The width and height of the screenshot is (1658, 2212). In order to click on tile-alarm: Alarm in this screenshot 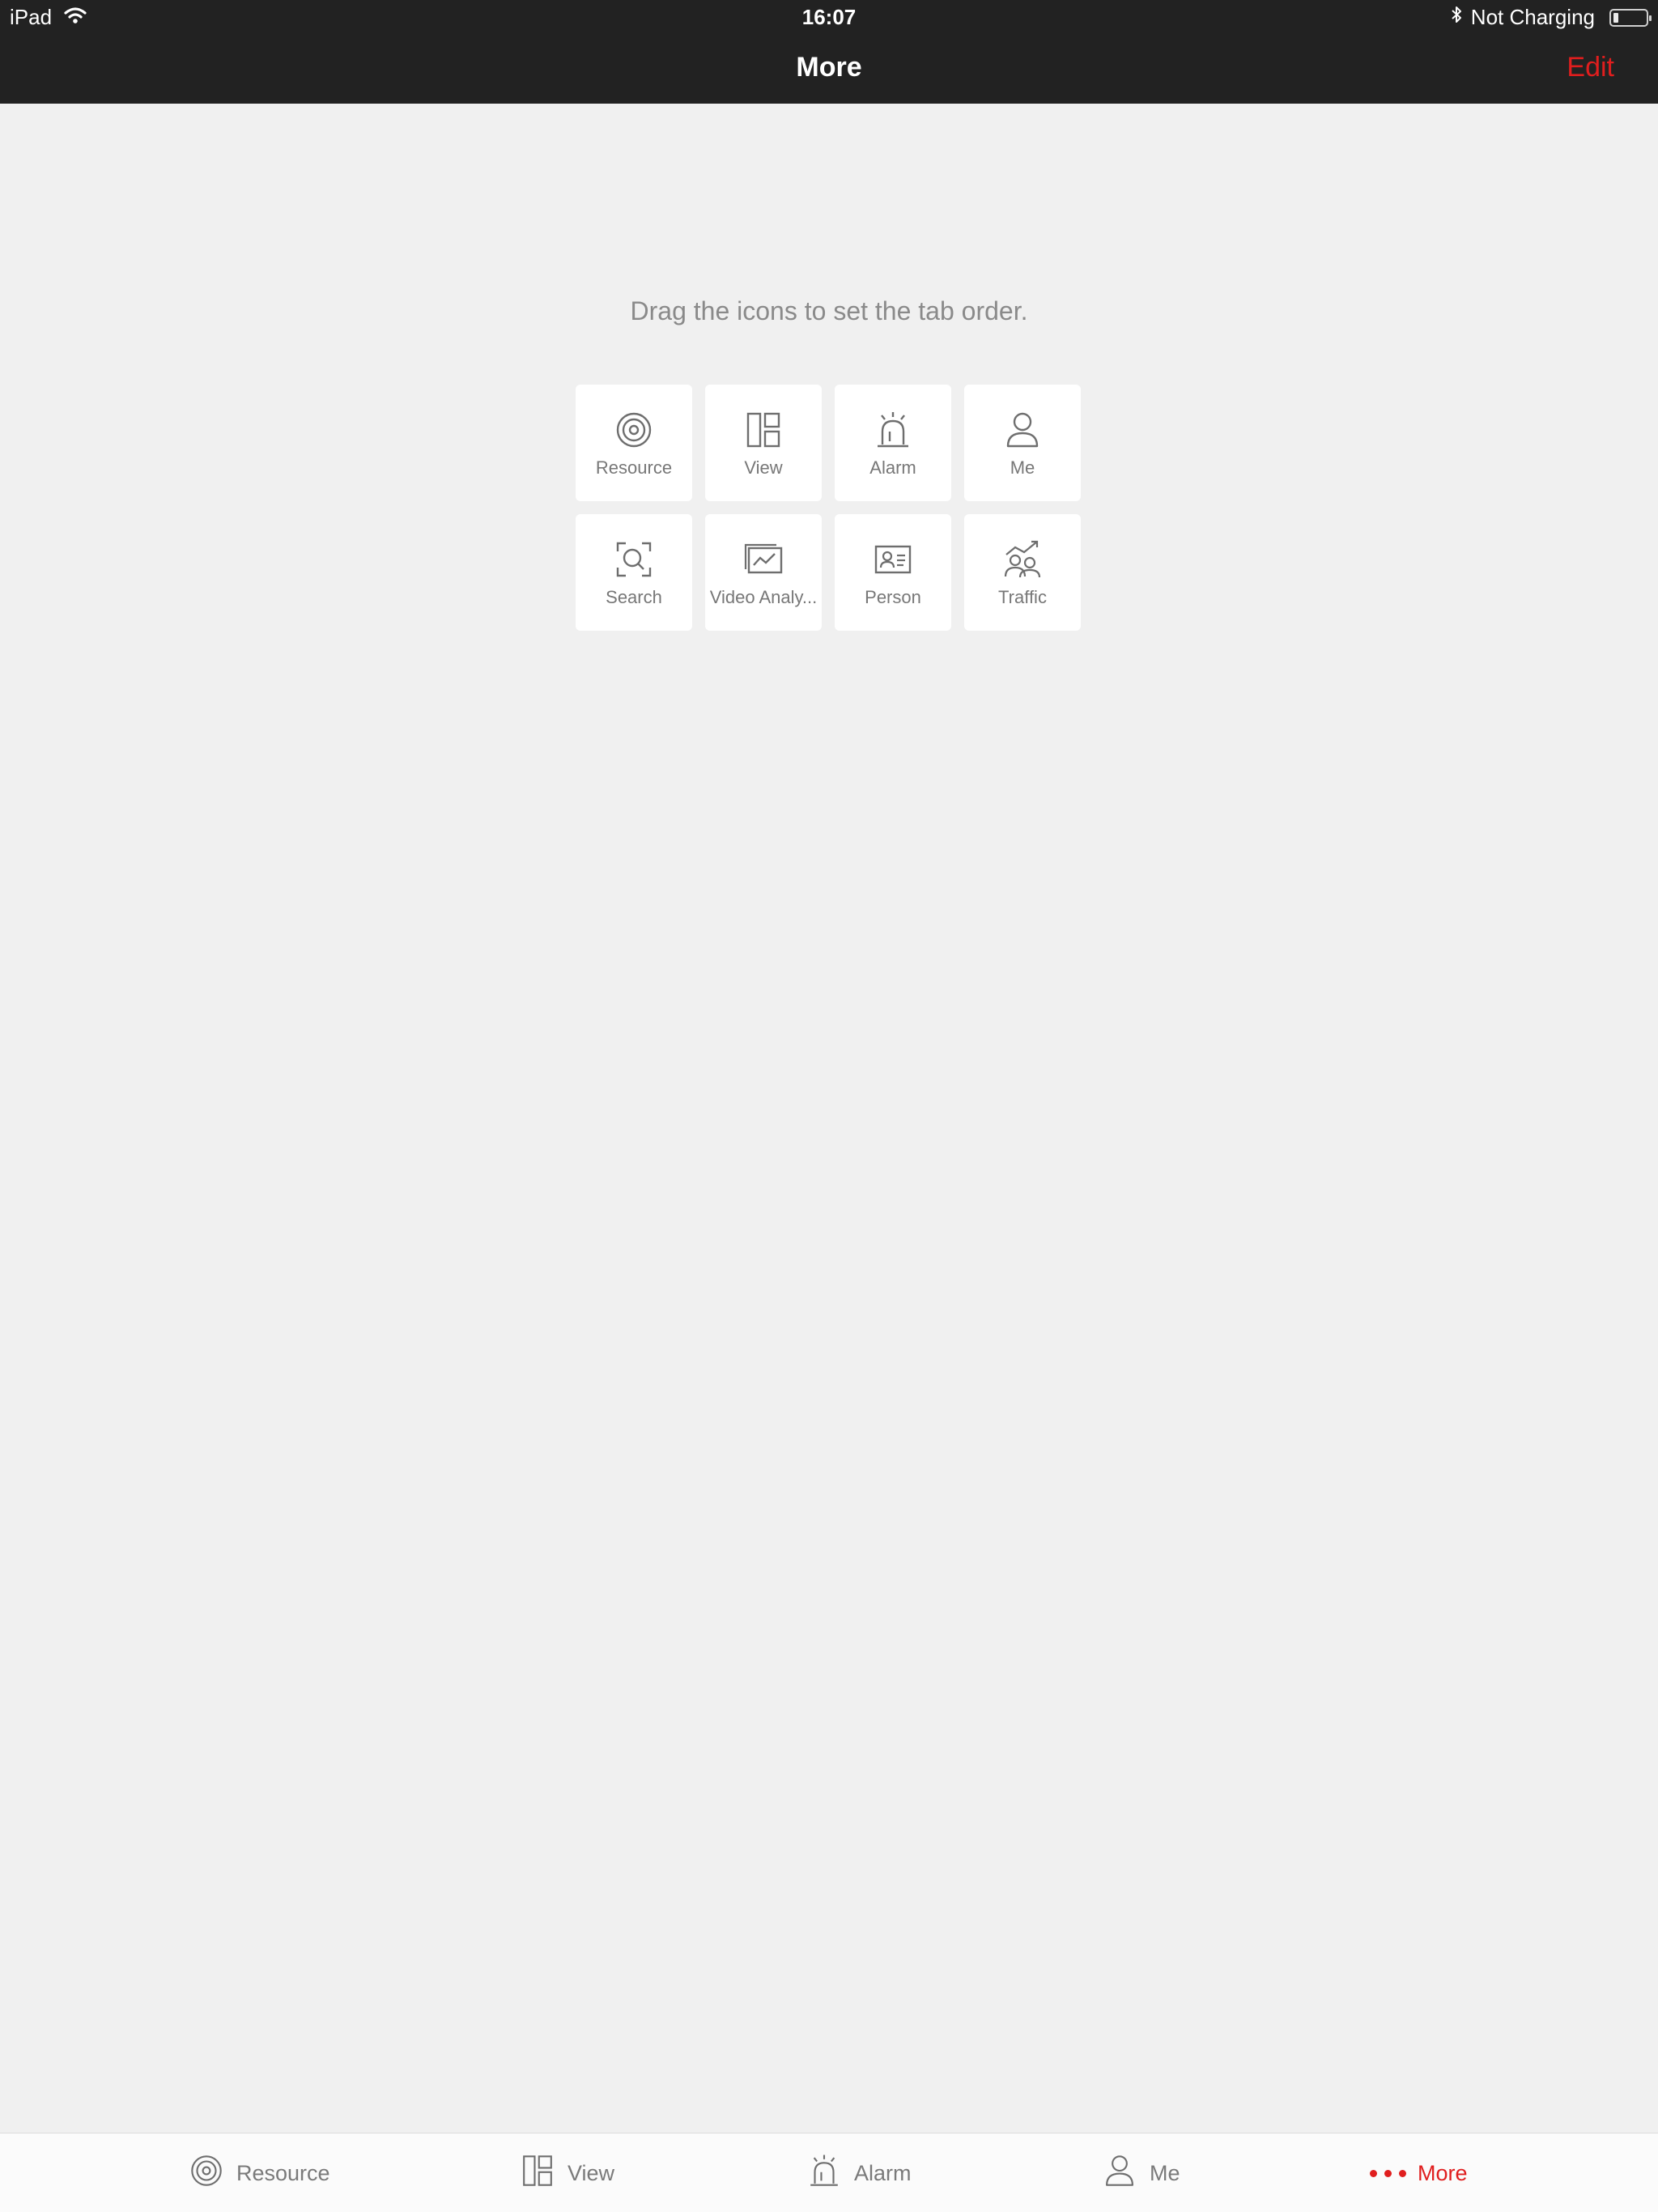, I will do `click(893, 443)`.